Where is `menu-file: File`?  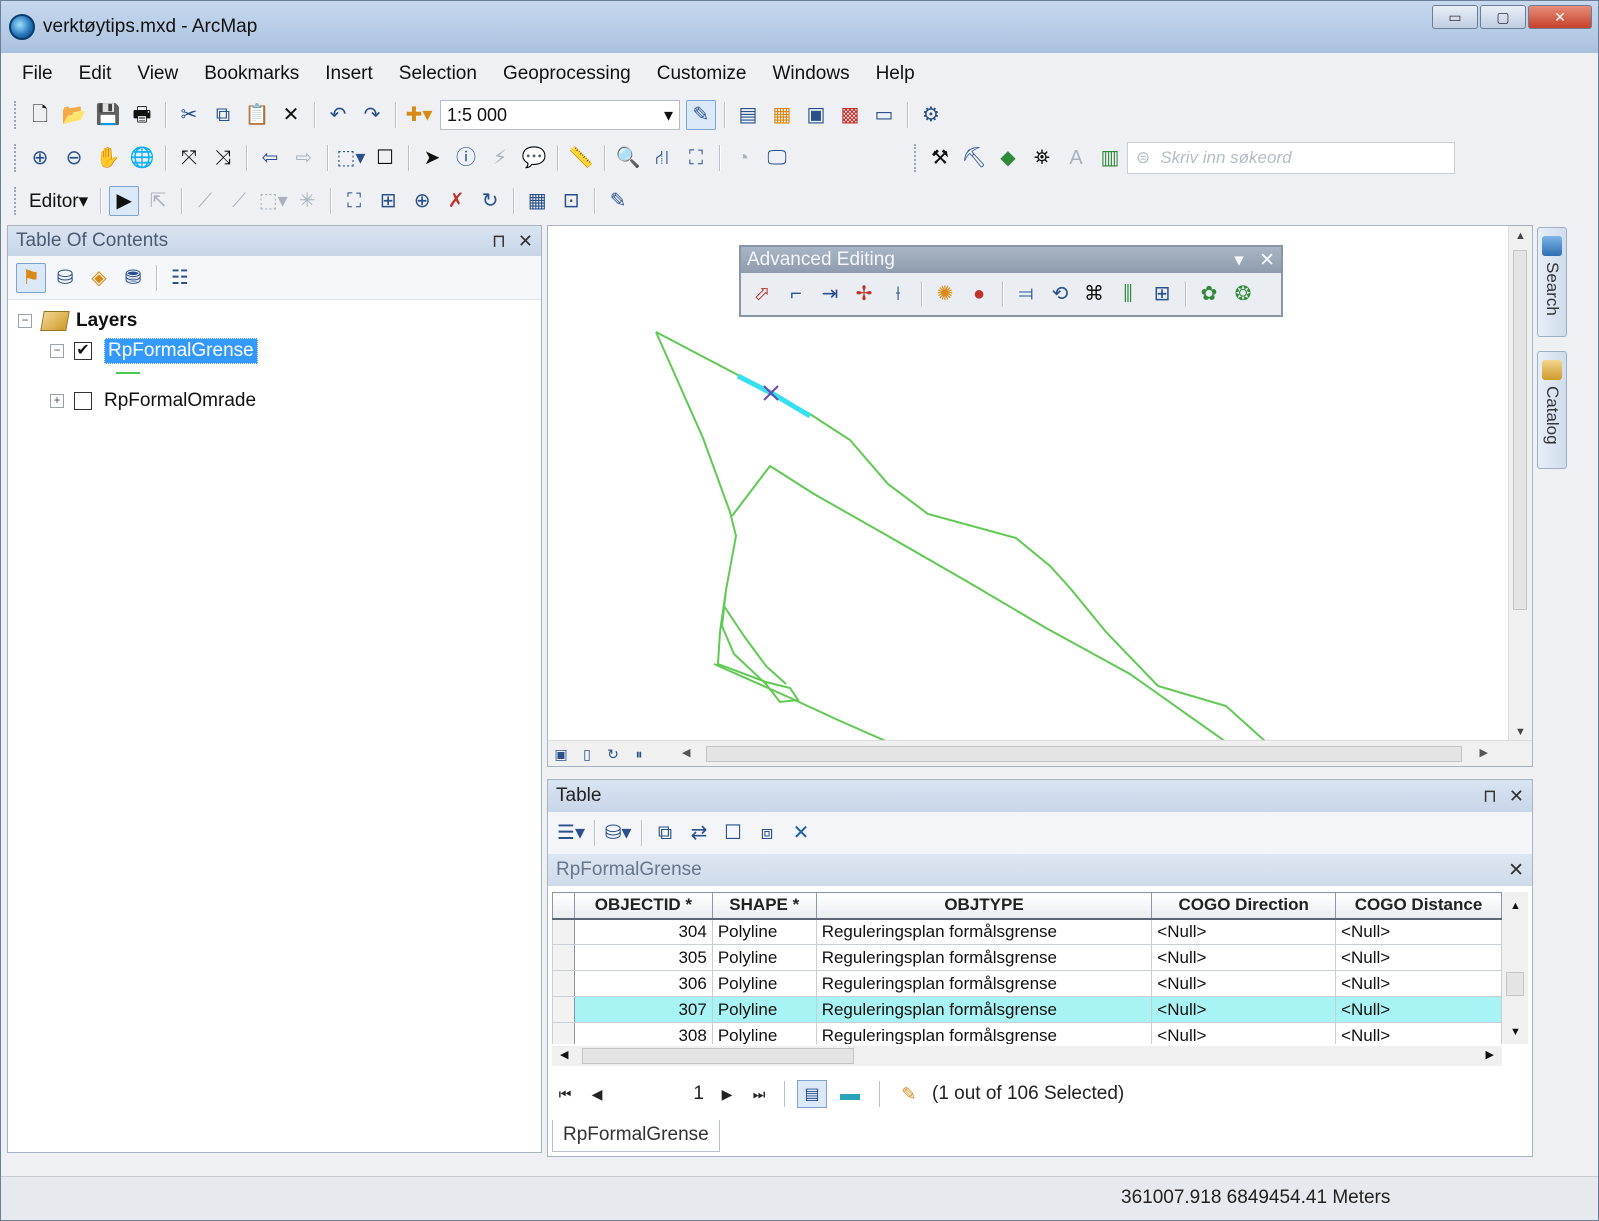
menu-file: File is located at coordinates (37, 74).